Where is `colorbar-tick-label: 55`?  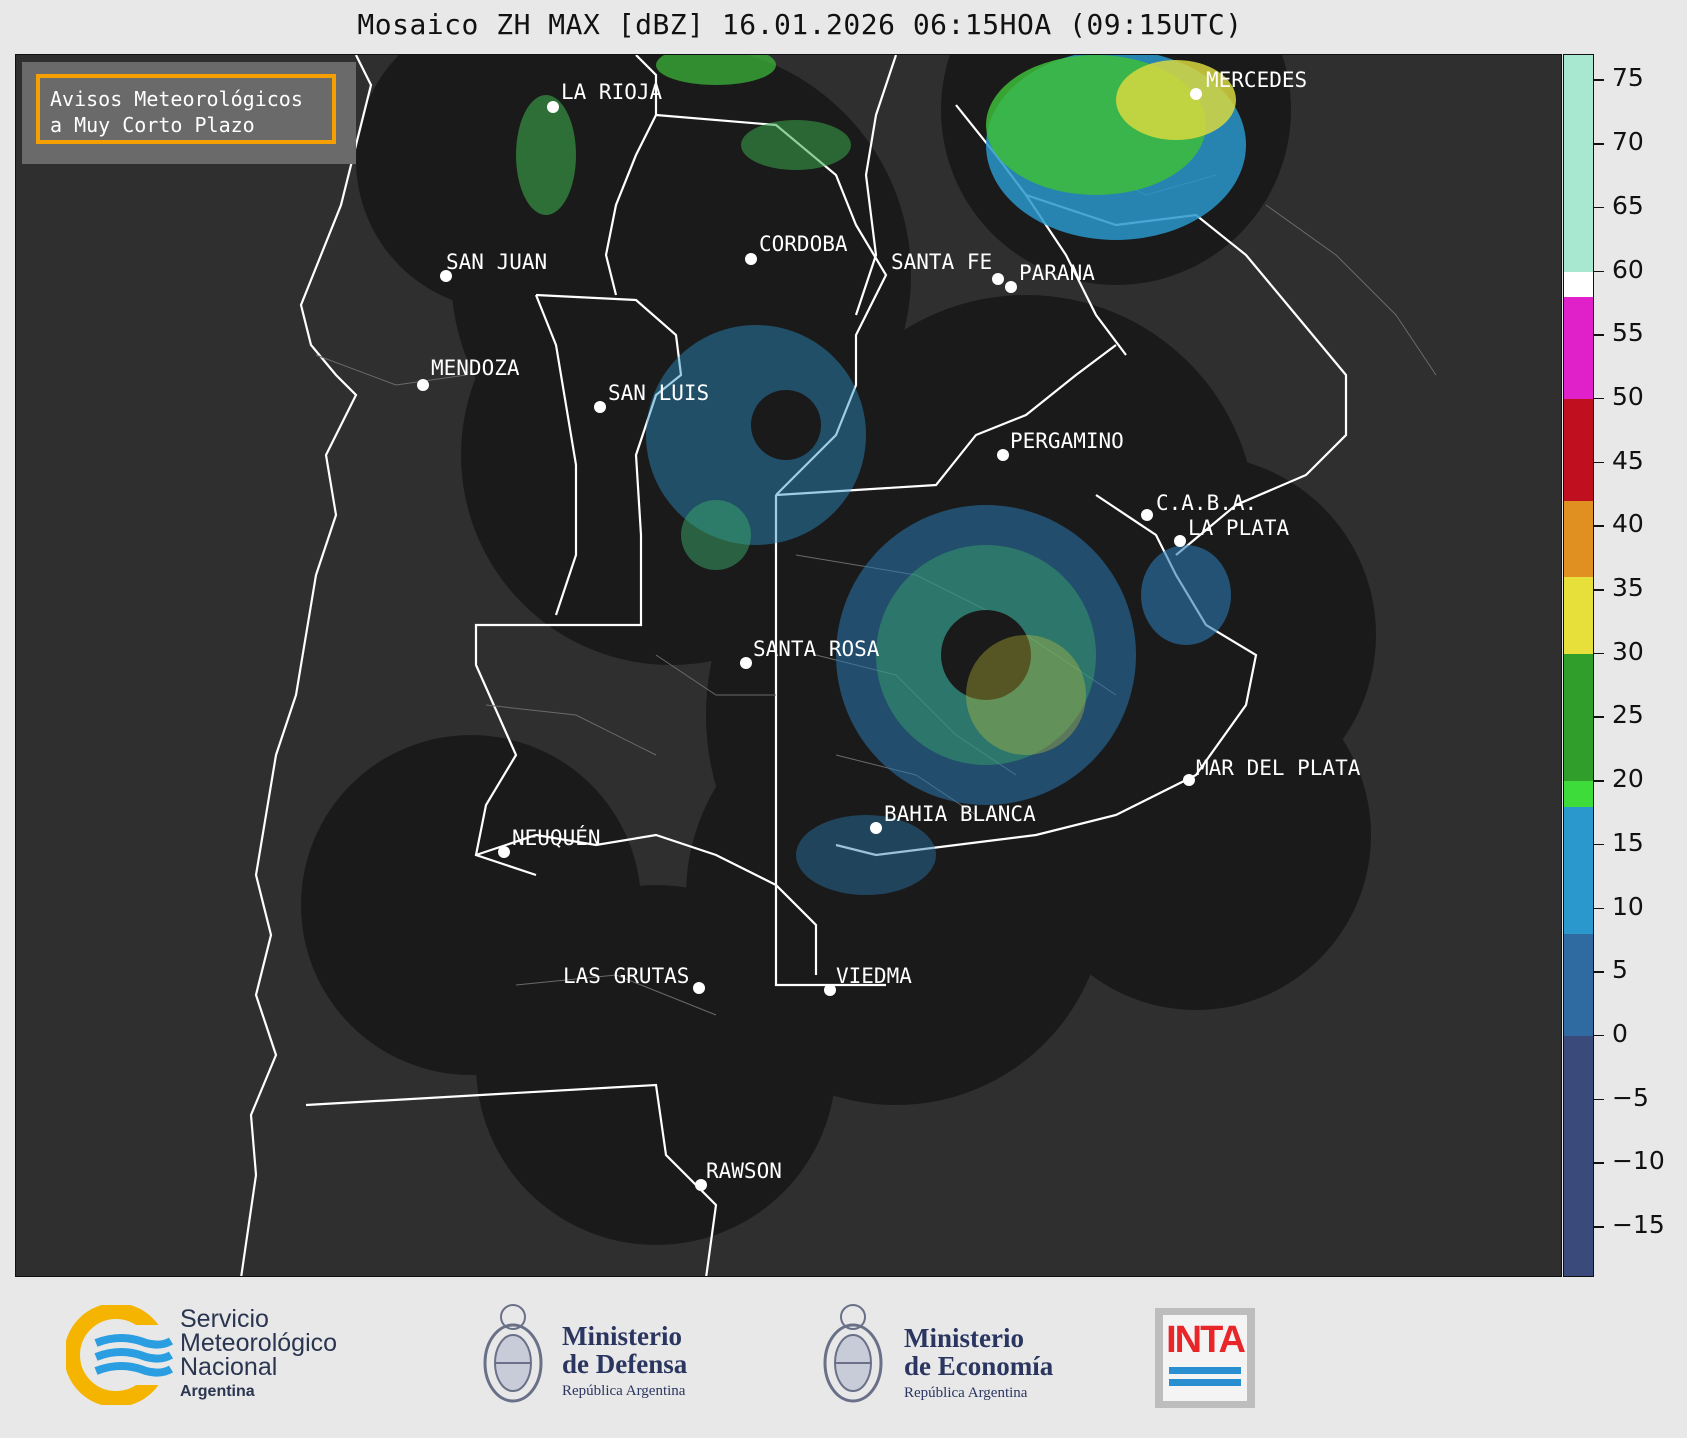
colorbar-tick-label: 55 is located at coordinates (1628, 333).